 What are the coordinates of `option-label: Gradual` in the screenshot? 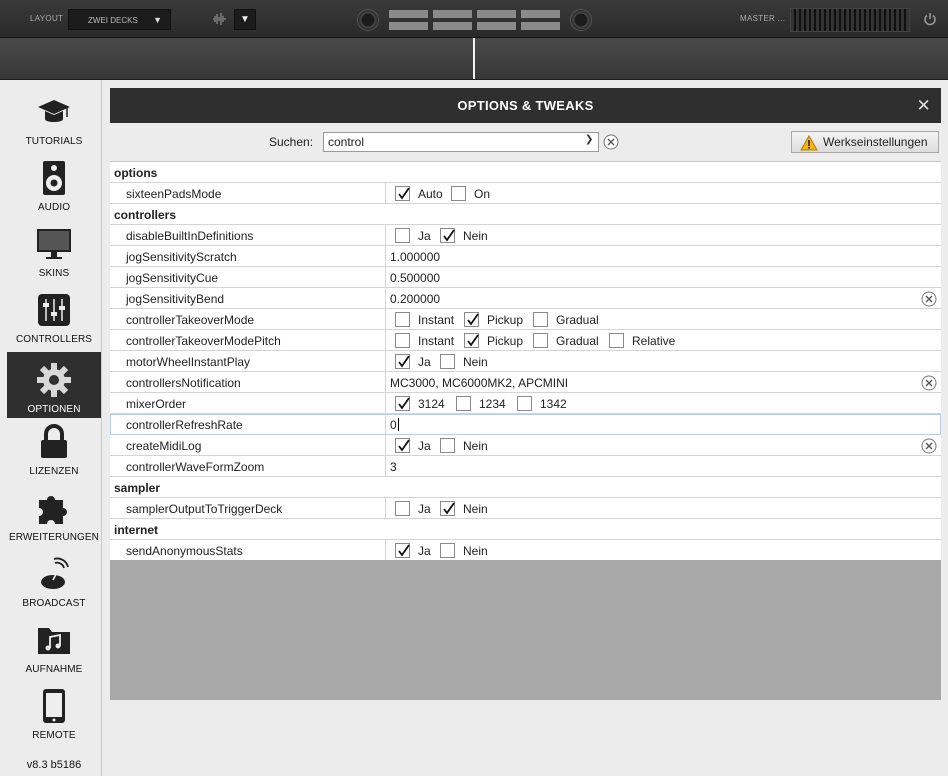 It's located at (577, 341).